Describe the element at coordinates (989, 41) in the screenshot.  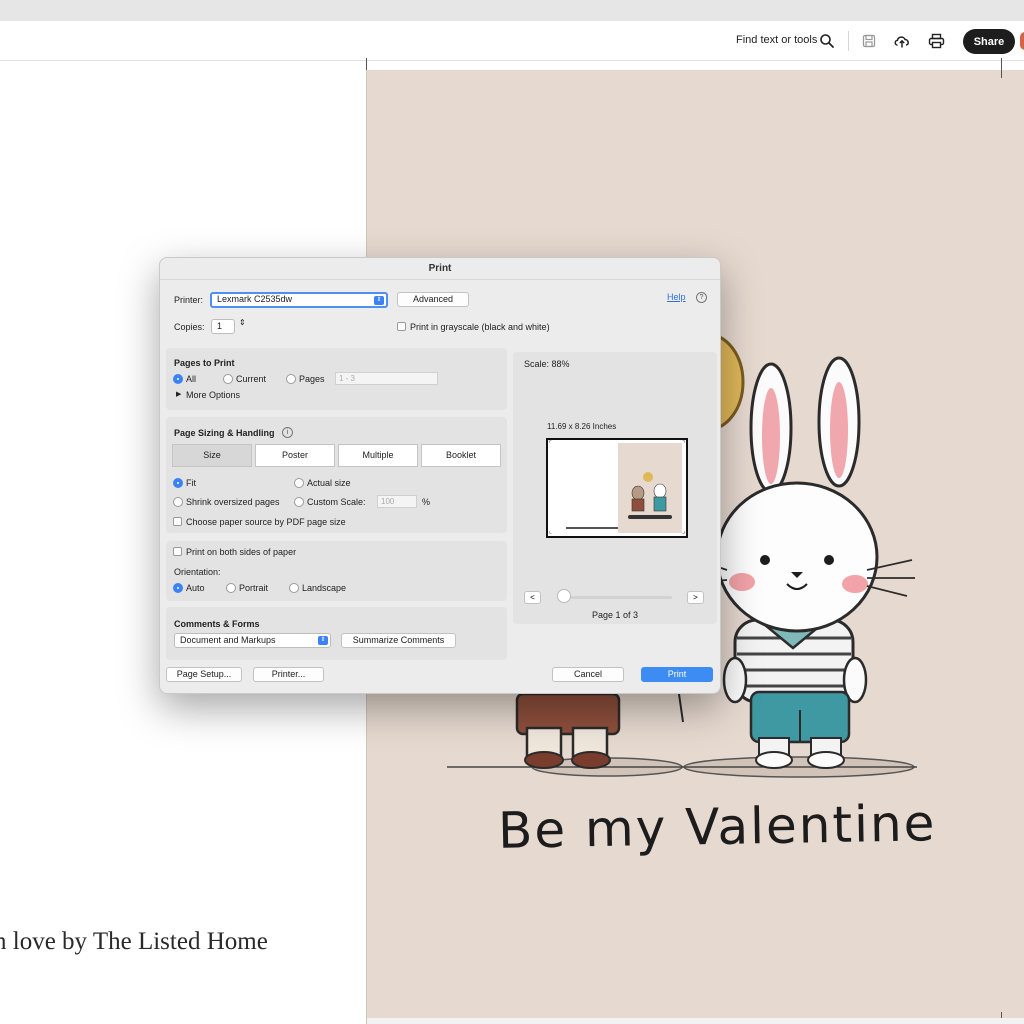
I see `share-button: Share` at that location.